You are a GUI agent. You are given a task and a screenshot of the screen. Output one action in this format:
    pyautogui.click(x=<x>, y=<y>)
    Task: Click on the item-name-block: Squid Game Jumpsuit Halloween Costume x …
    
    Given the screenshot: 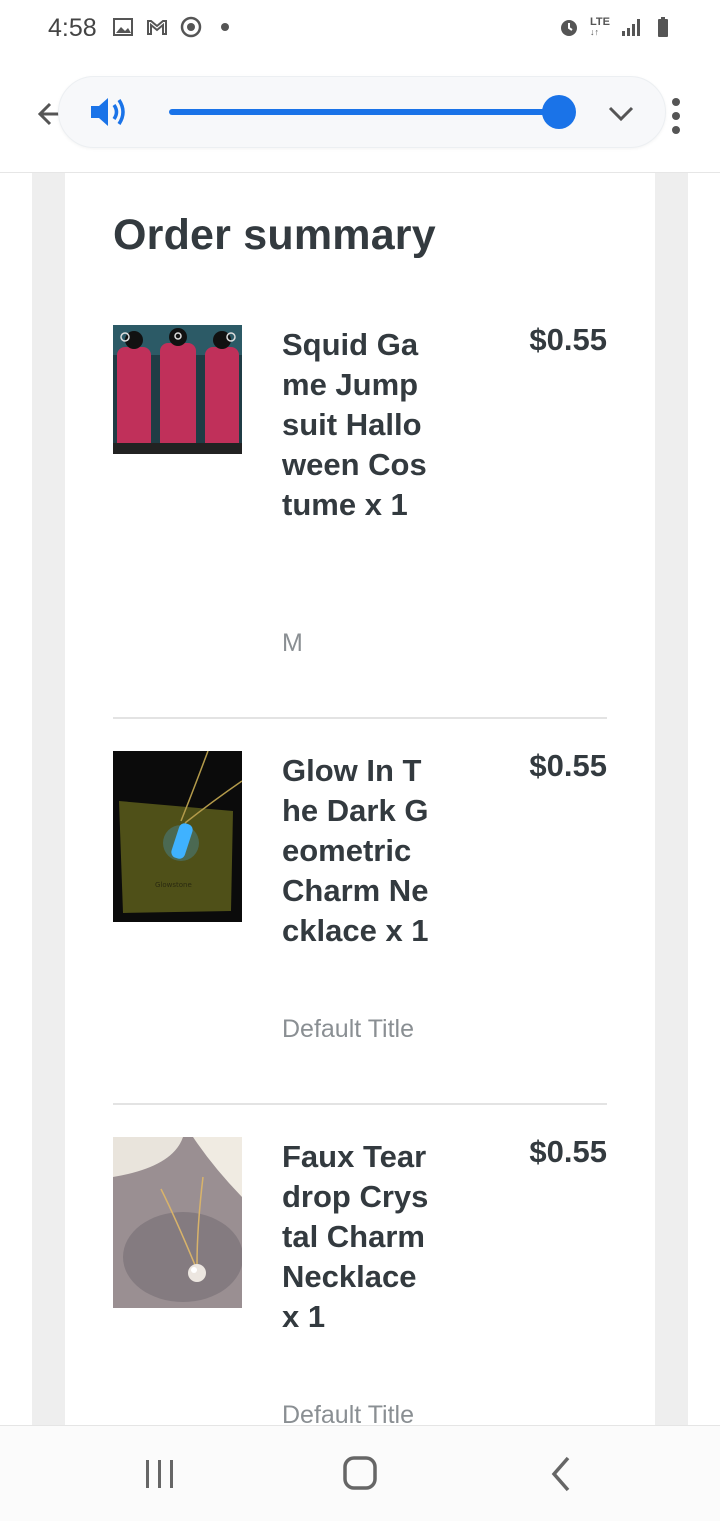 What is the action you would take?
    pyautogui.click(x=357, y=425)
    